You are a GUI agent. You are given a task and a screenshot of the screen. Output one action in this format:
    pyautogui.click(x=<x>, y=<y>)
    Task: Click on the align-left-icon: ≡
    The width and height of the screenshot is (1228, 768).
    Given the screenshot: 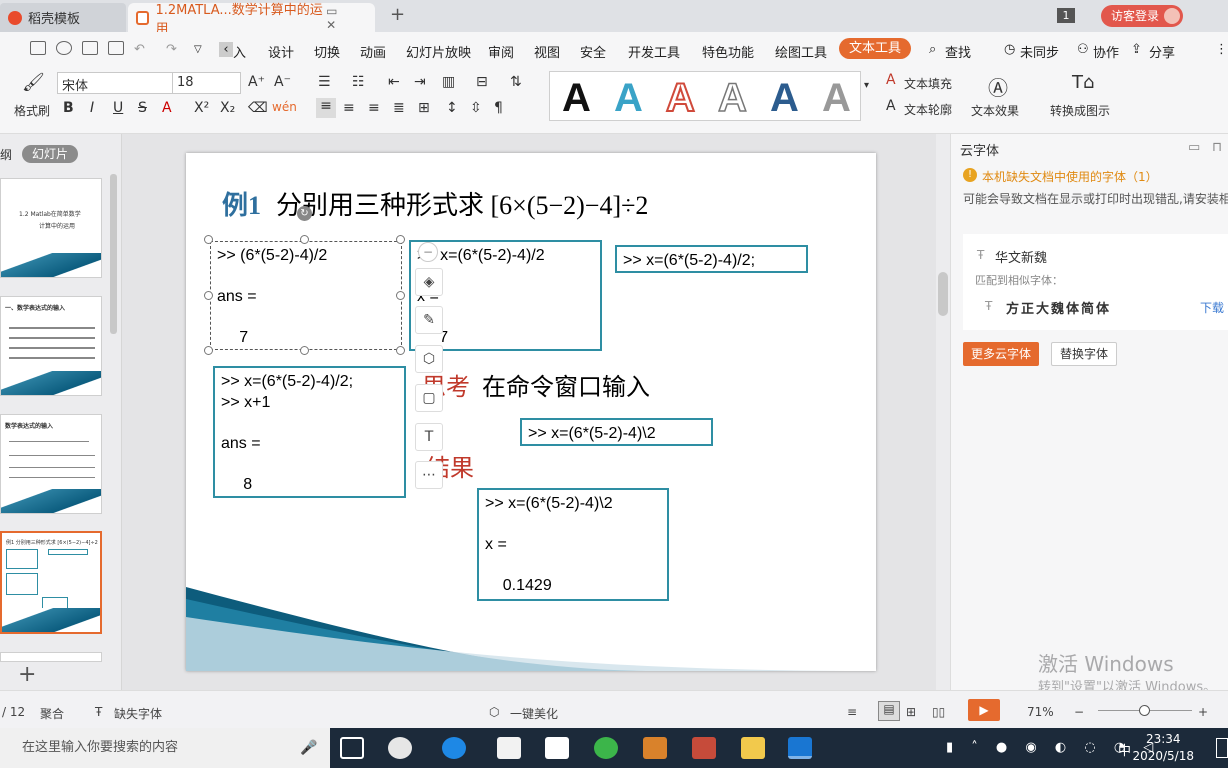 What is the action you would take?
    pyautogui.click(x=326, y=108)
    